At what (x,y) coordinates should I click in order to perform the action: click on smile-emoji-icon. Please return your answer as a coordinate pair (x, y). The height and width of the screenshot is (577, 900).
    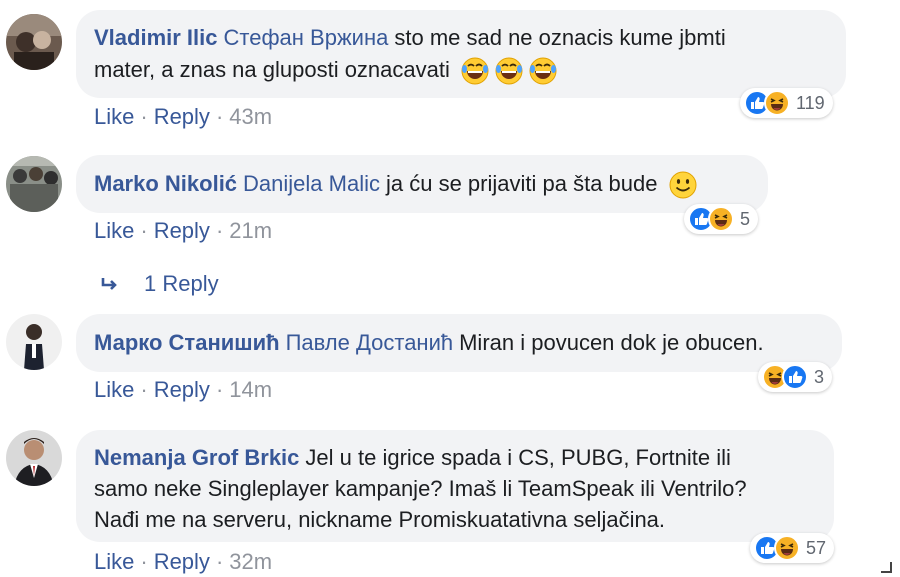
    Looking at the image, I should click on (683, 185).